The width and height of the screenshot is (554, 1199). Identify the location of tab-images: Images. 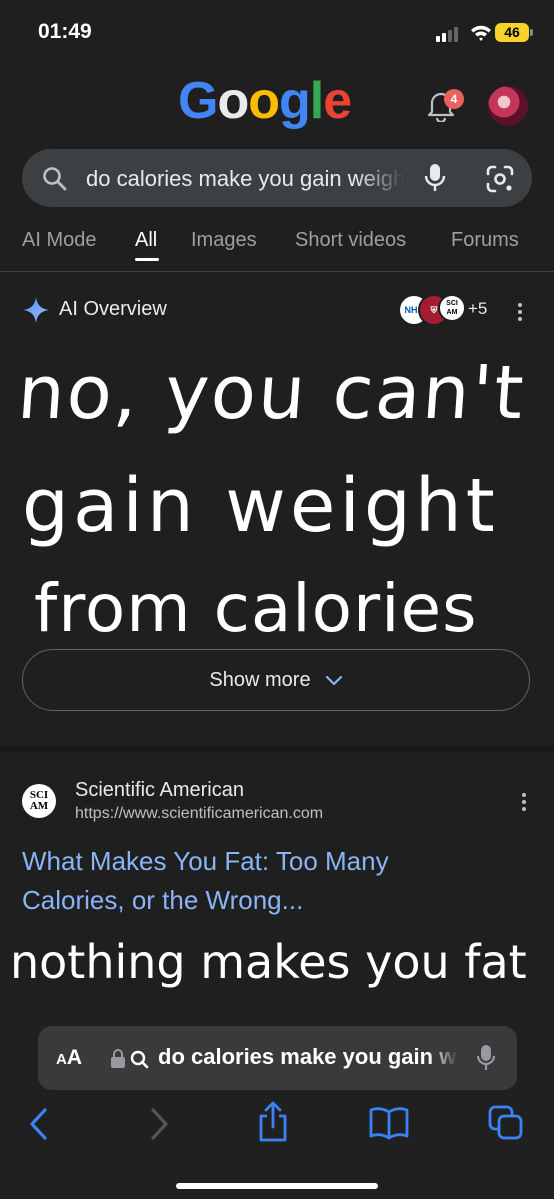
(224, 240).